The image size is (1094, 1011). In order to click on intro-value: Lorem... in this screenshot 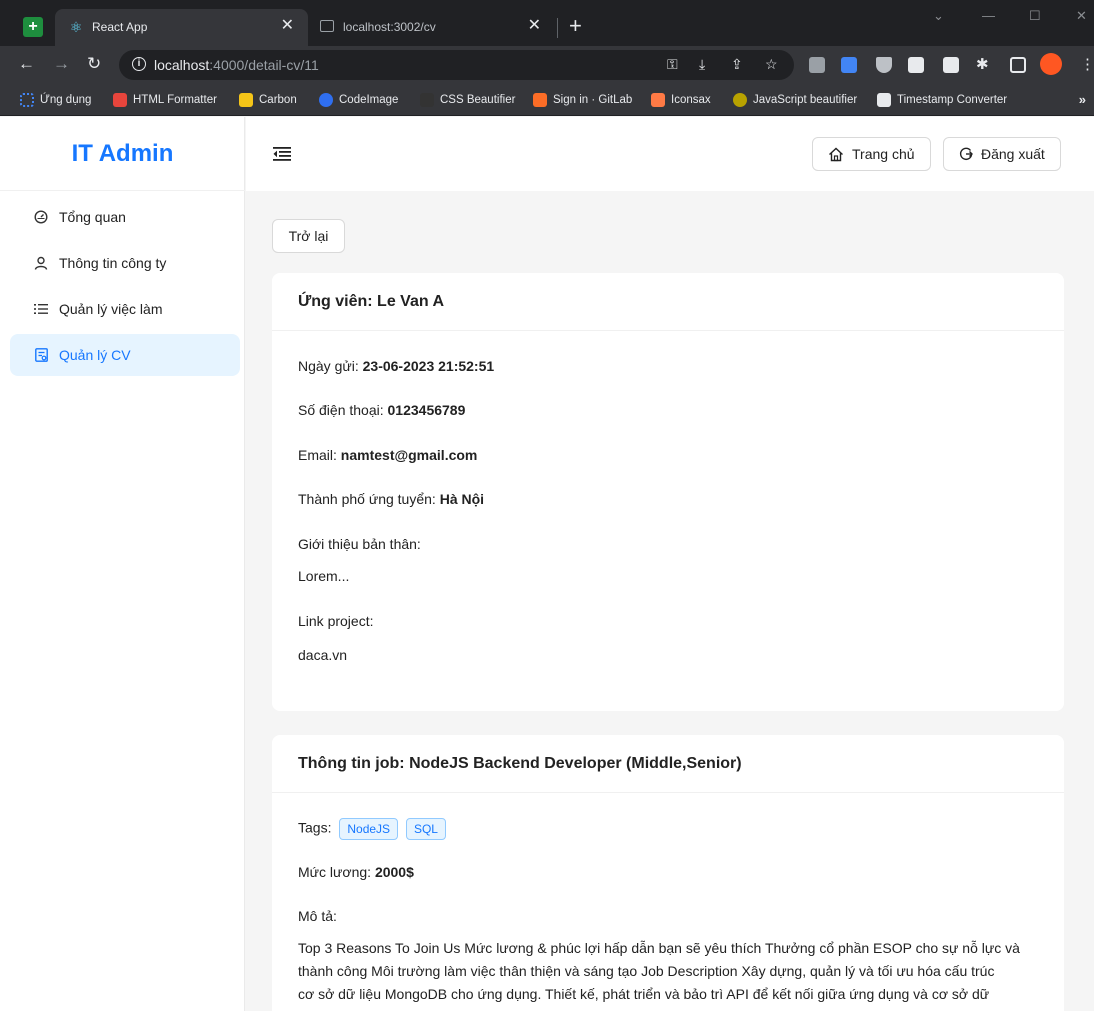, I will do `click(324, 576)`.